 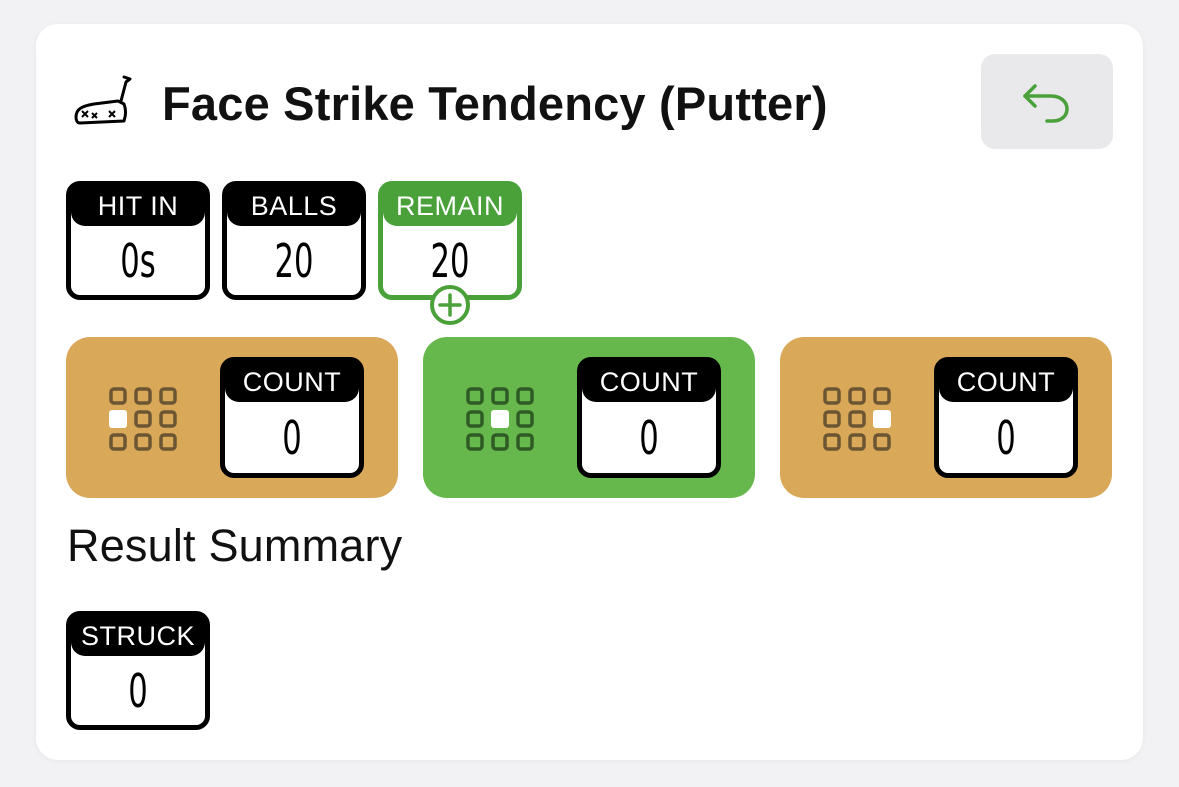 I want to click on undo-arrow-icon, so click(x=1046, y=103).